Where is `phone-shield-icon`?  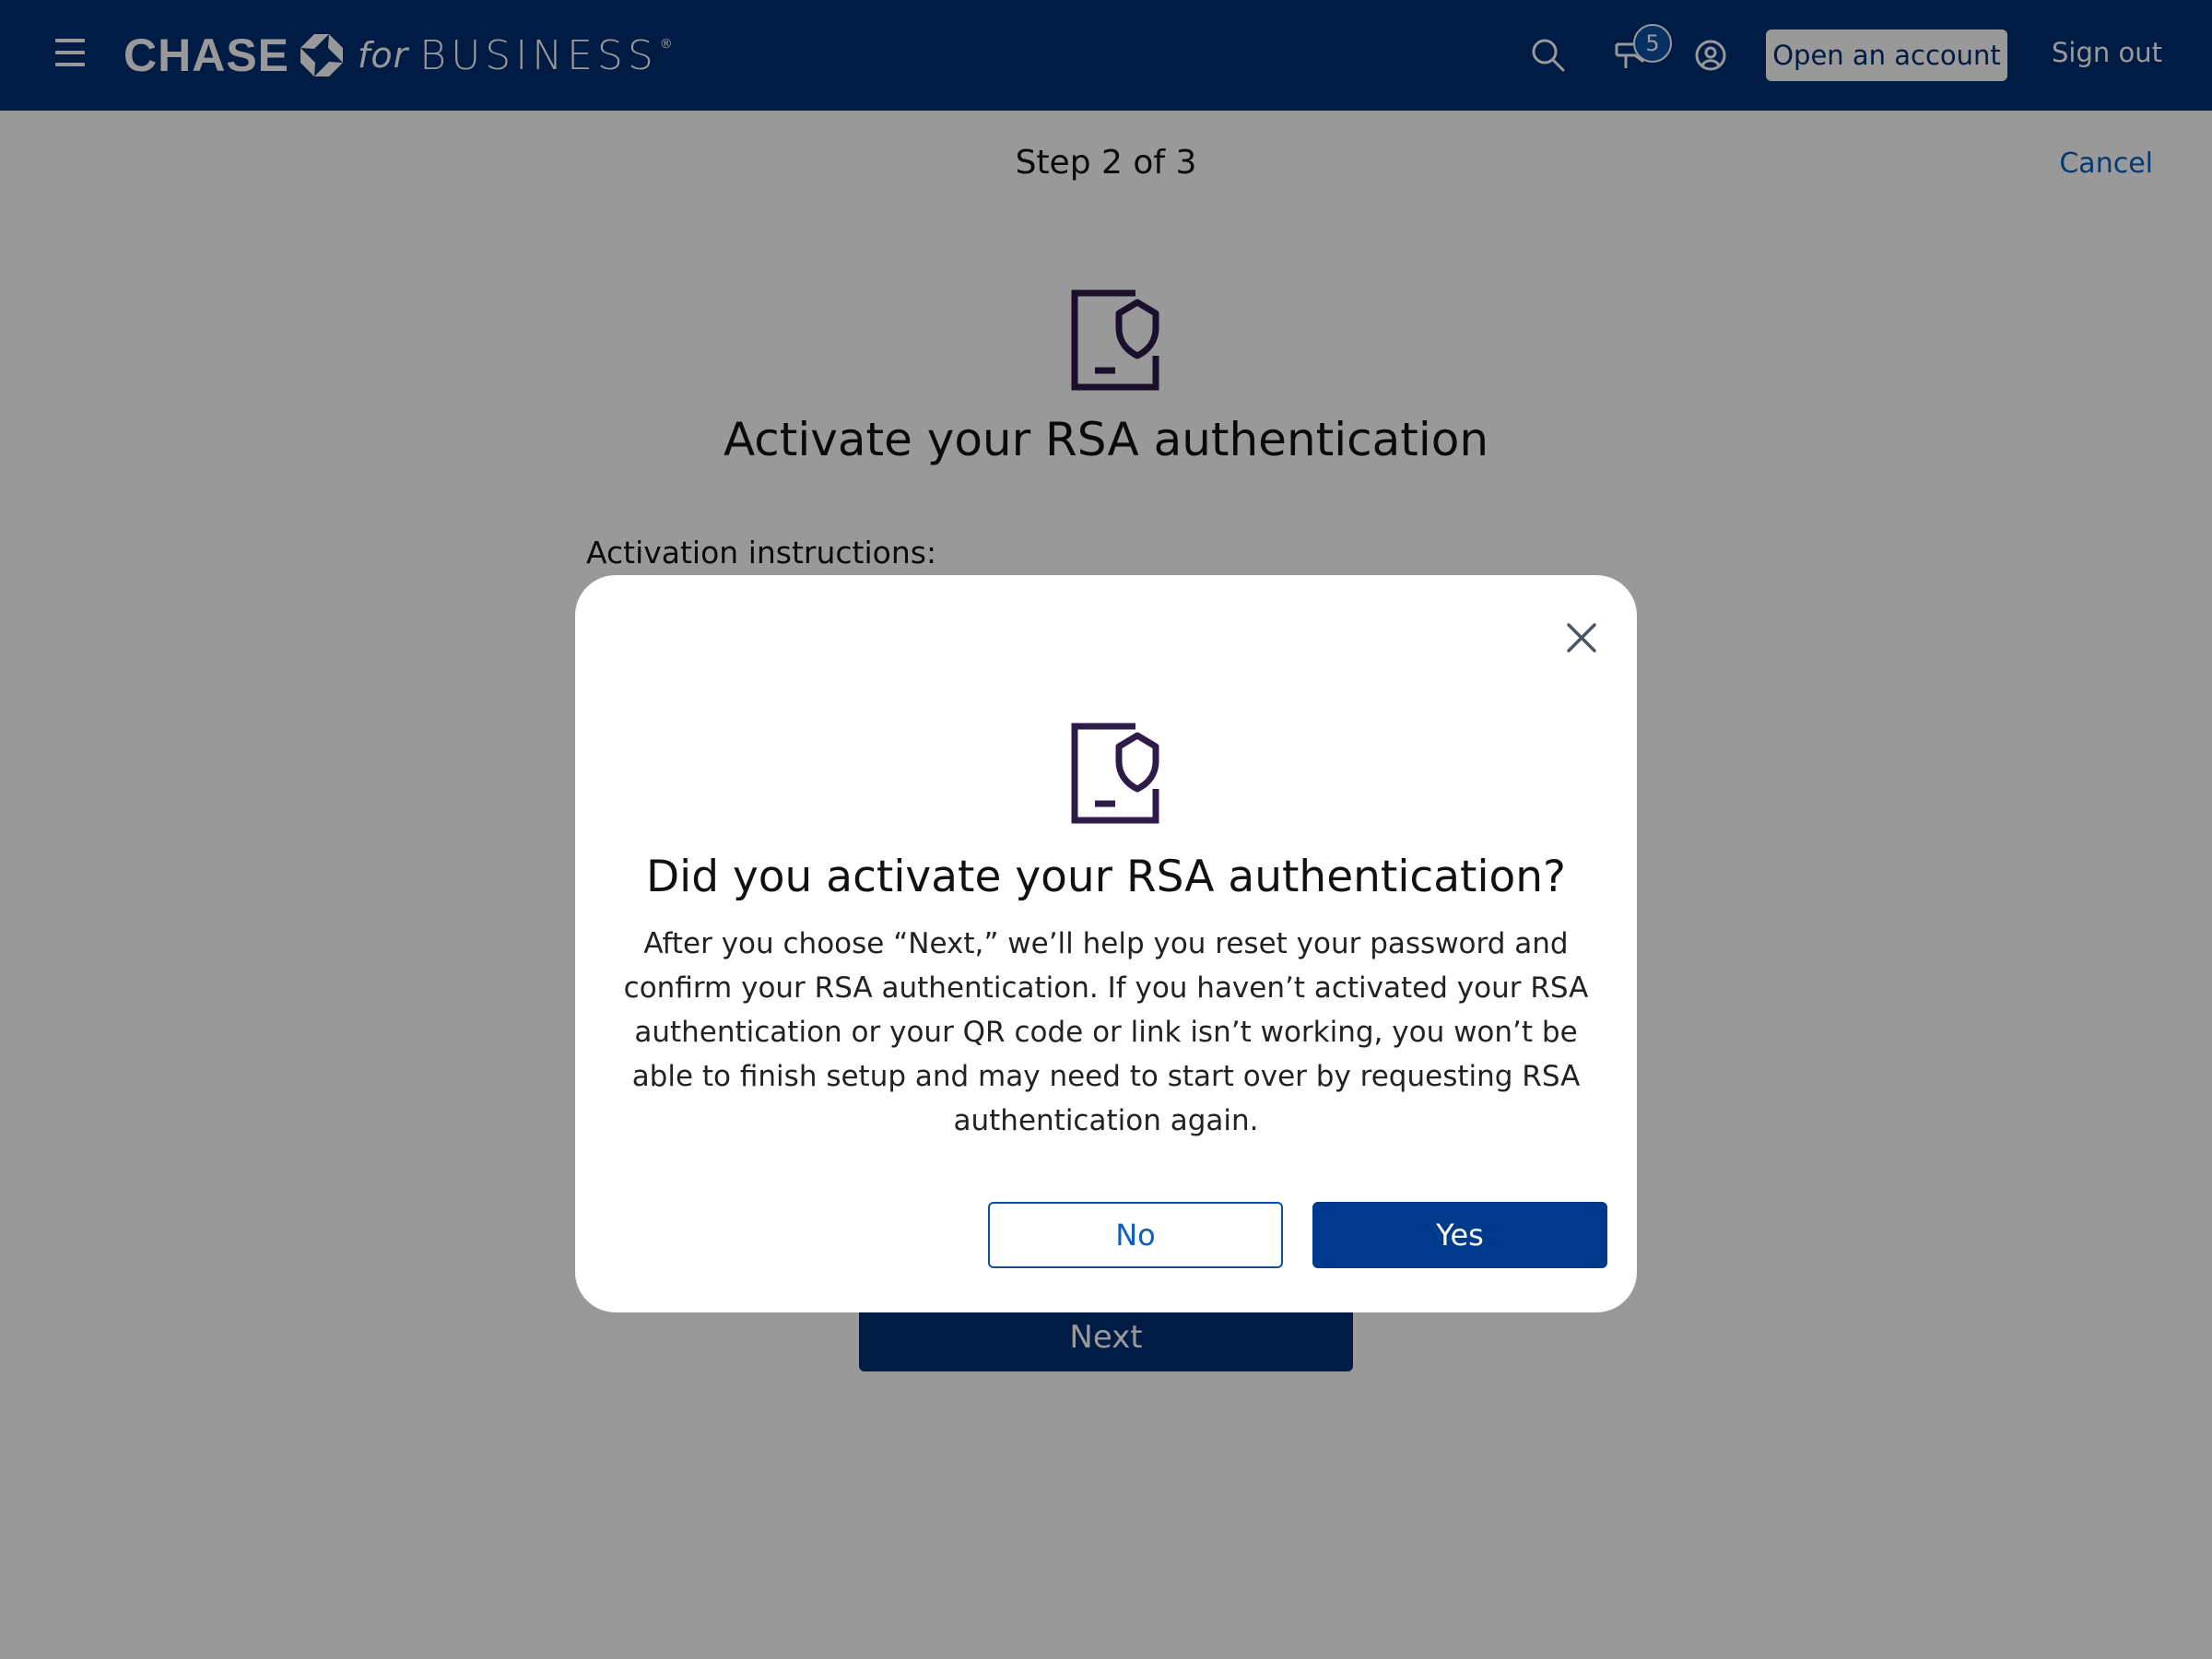
phone-shield-icon is located at coordinates (1115, 773).